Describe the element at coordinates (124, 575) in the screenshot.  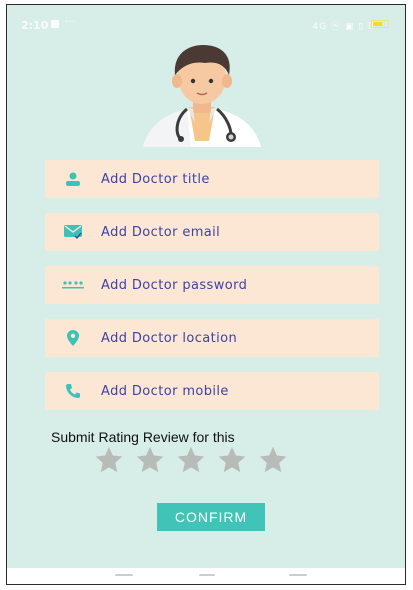
I see `nav-menu-icon` at that location.